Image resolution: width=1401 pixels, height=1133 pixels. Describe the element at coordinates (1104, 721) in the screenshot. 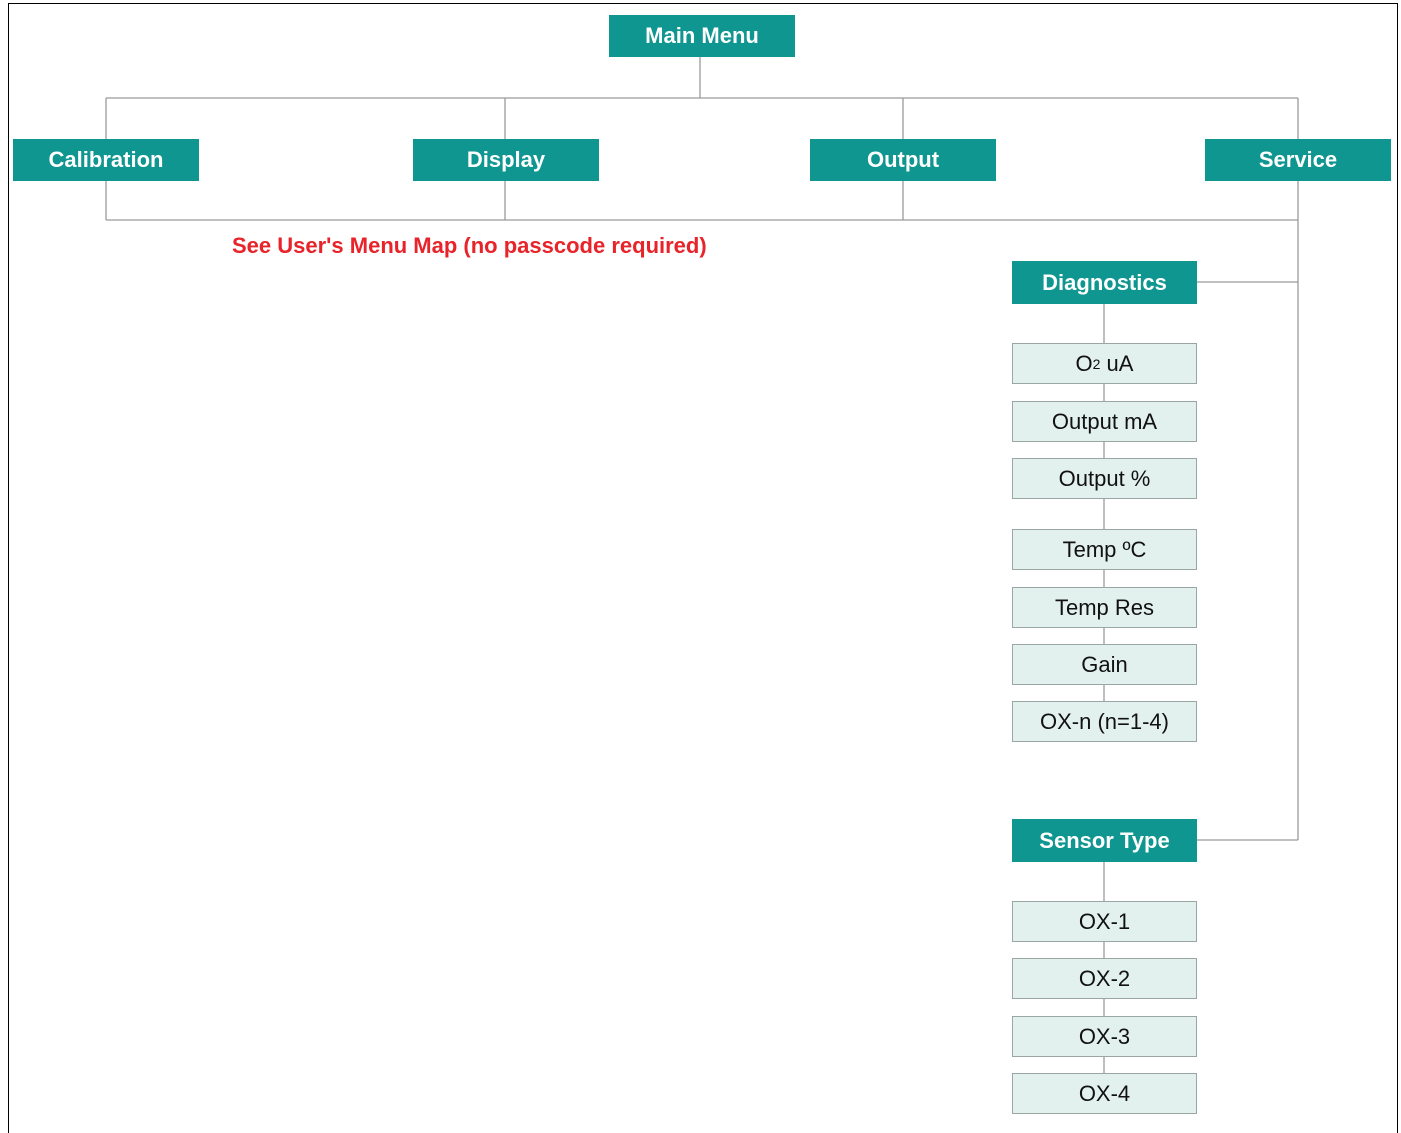

I see `ox-n-node: OX-n (n=1-4)` at that location.